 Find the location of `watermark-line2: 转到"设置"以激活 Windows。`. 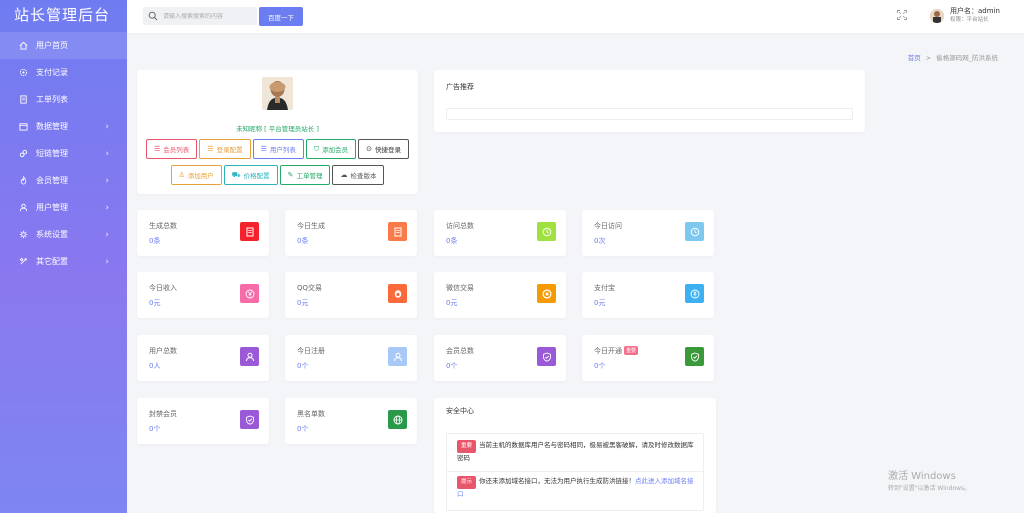

watermark-line2: 转到"设置"以激活 Windows。 is located at coordinates (929, 488).